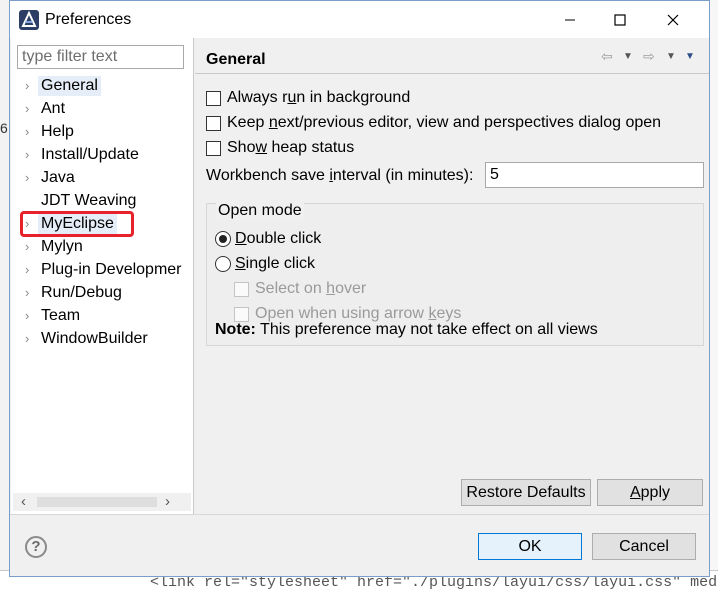 Image resolution: width=718 pixels, height=589 pixels. Describe the element at coordinates (69, 86) in the screenshot. I see `tree-item-label: General` at that location.